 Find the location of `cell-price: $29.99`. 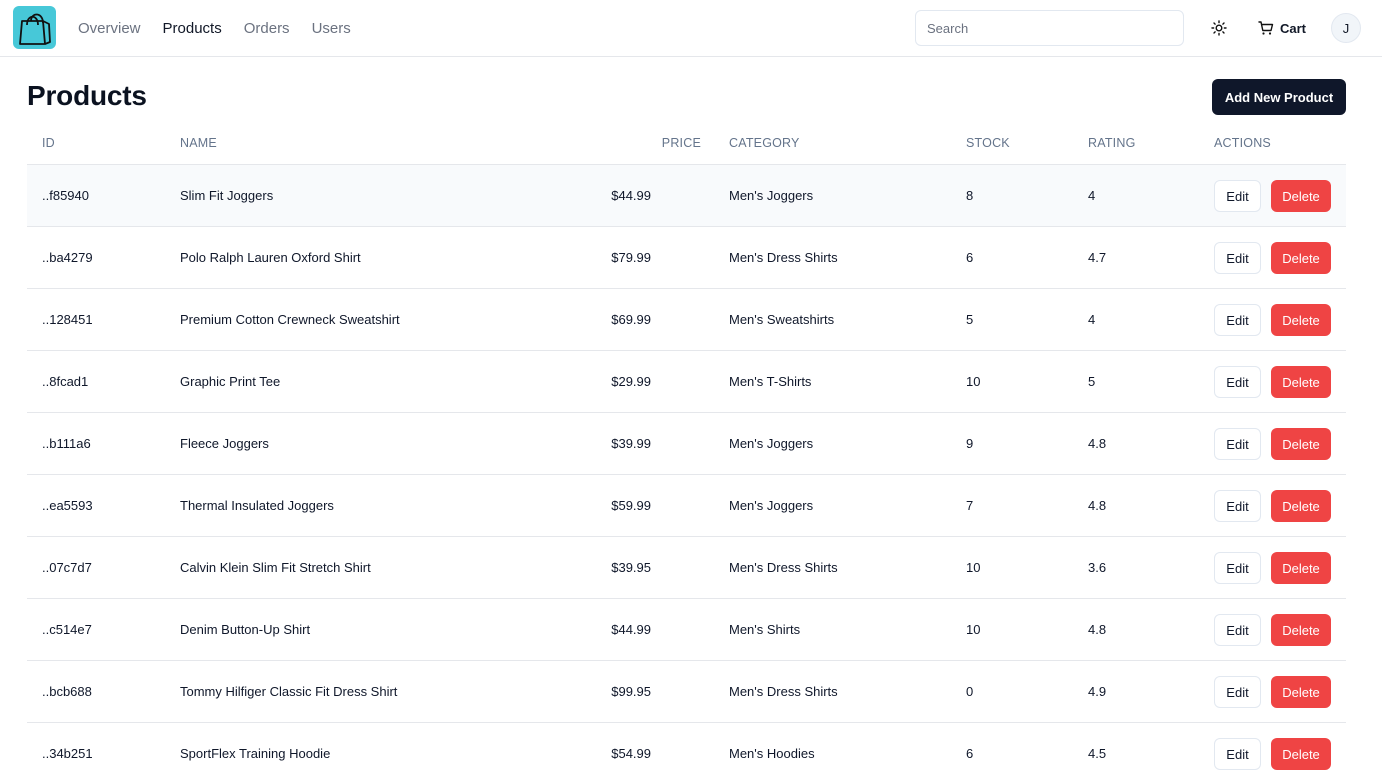

cell-price: $29.99 is located at coordinates (631, 381).